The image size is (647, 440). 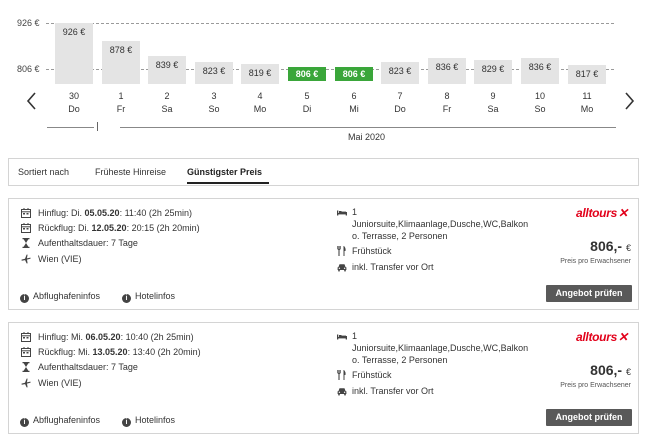 What do you see at coordinates (74, 103) in the screenshot?
I see `date-label-30: 30 Do` at bounding box center [74, 103].